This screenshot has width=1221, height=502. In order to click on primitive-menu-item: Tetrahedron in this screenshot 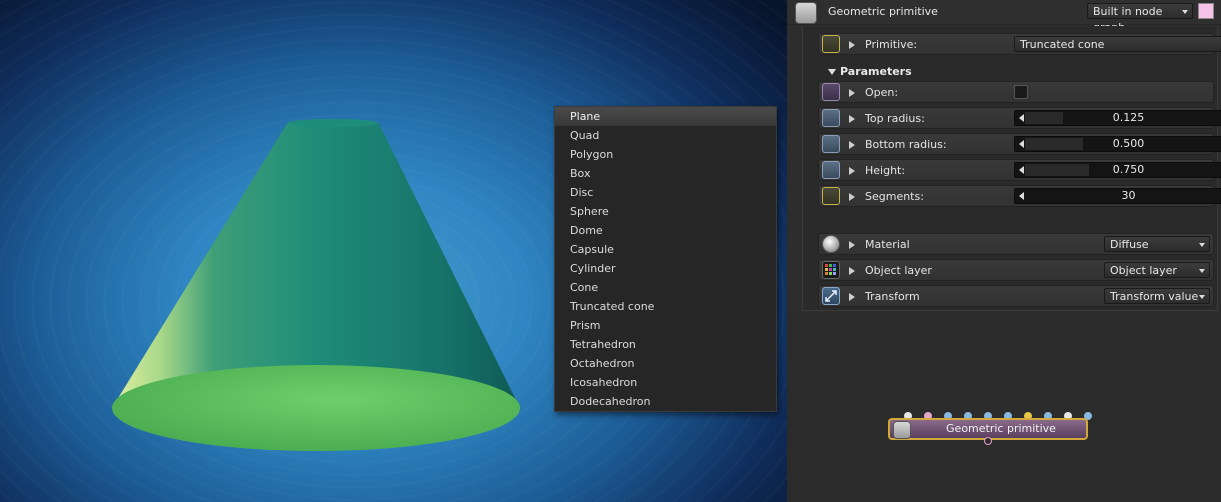, I will do `click(665, 344)`.